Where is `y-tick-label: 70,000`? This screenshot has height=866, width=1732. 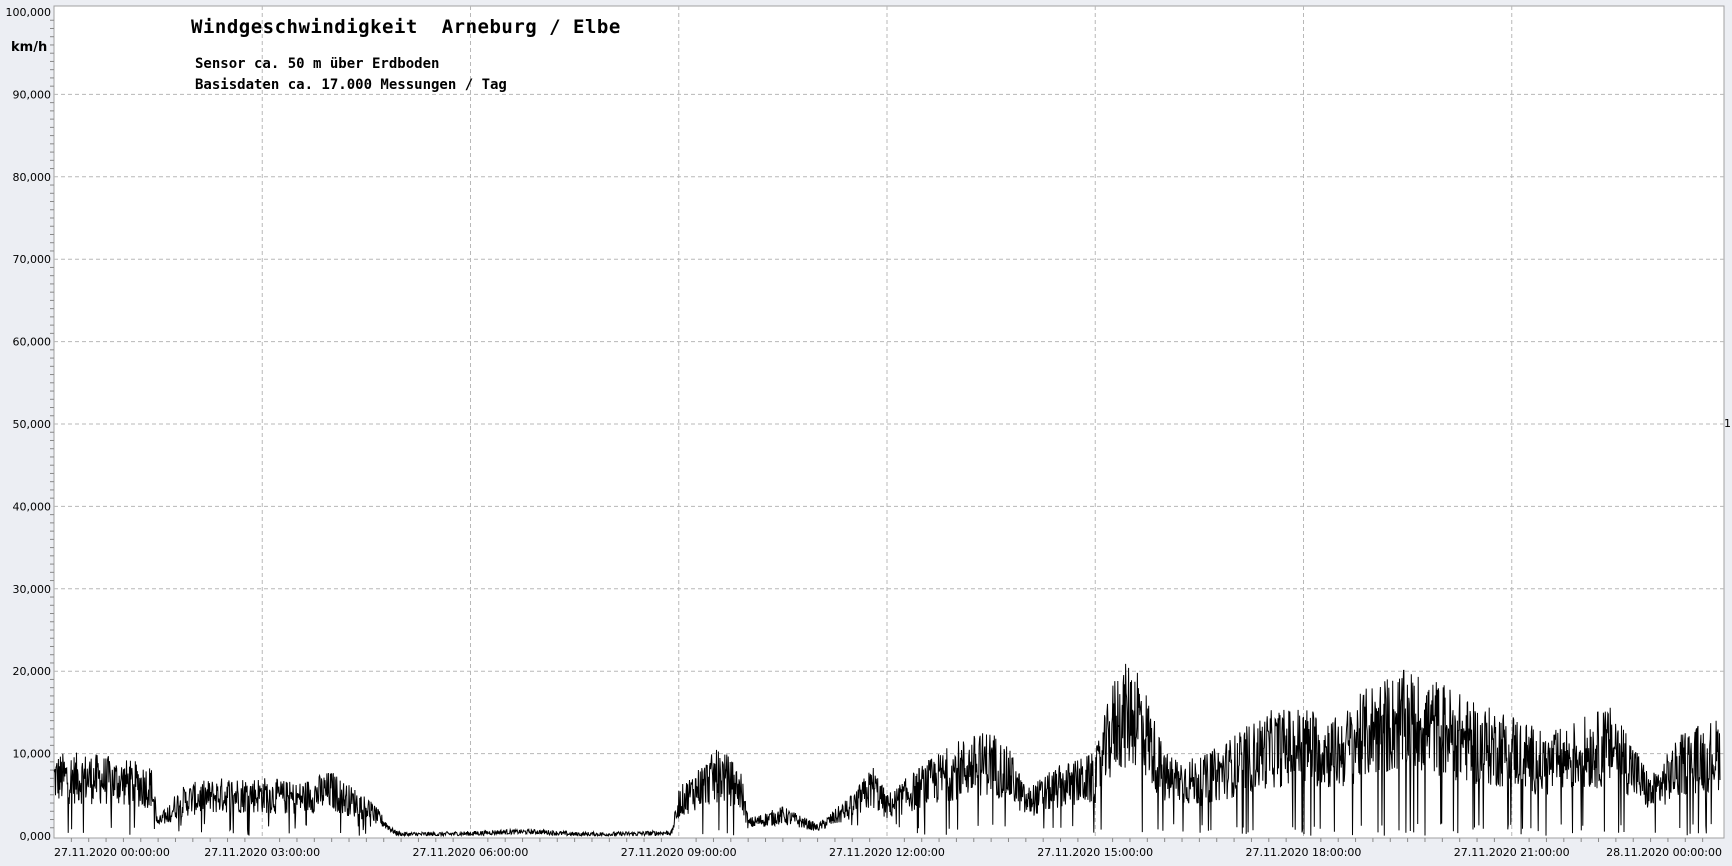
y-tick-label: 70,000 is located at coordinates (32, 259).